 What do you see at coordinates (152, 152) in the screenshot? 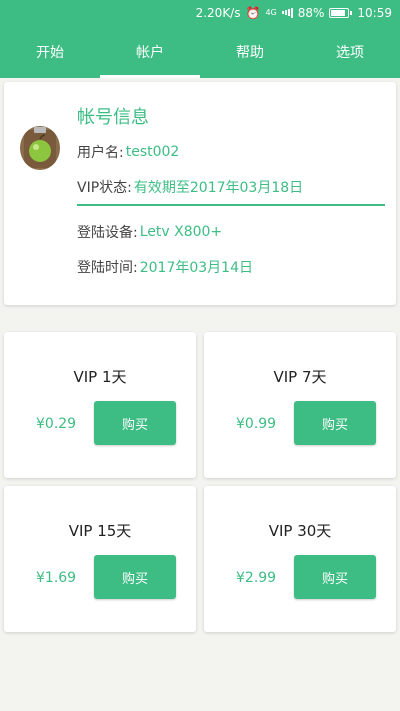
I see `username-value: test002` at bounding box center [152, 152].